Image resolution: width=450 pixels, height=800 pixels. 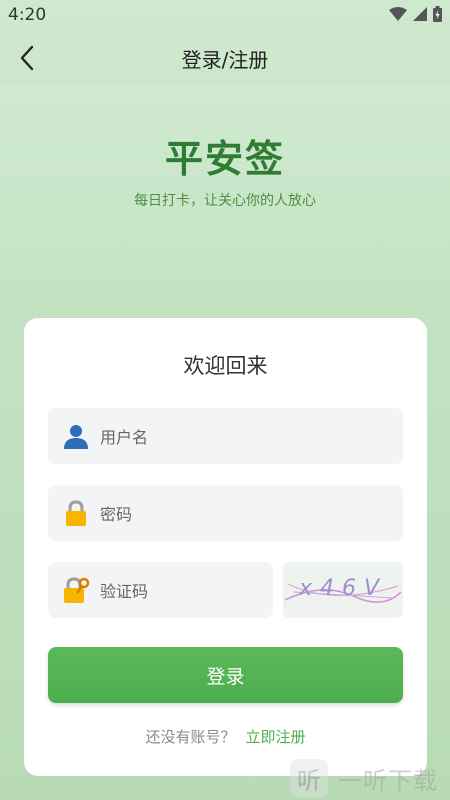 I want to click on username-placeholder: 用户名, so click(x=124, y=437).